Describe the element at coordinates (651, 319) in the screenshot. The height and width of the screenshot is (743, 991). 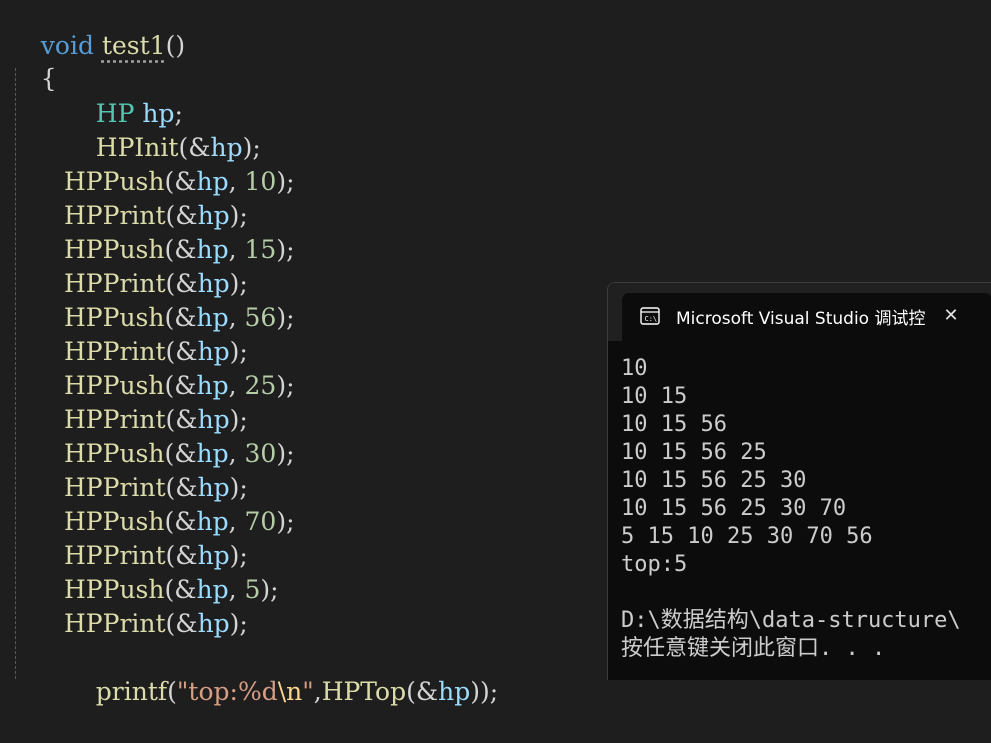
I see `svg-text: C:\` at that location.